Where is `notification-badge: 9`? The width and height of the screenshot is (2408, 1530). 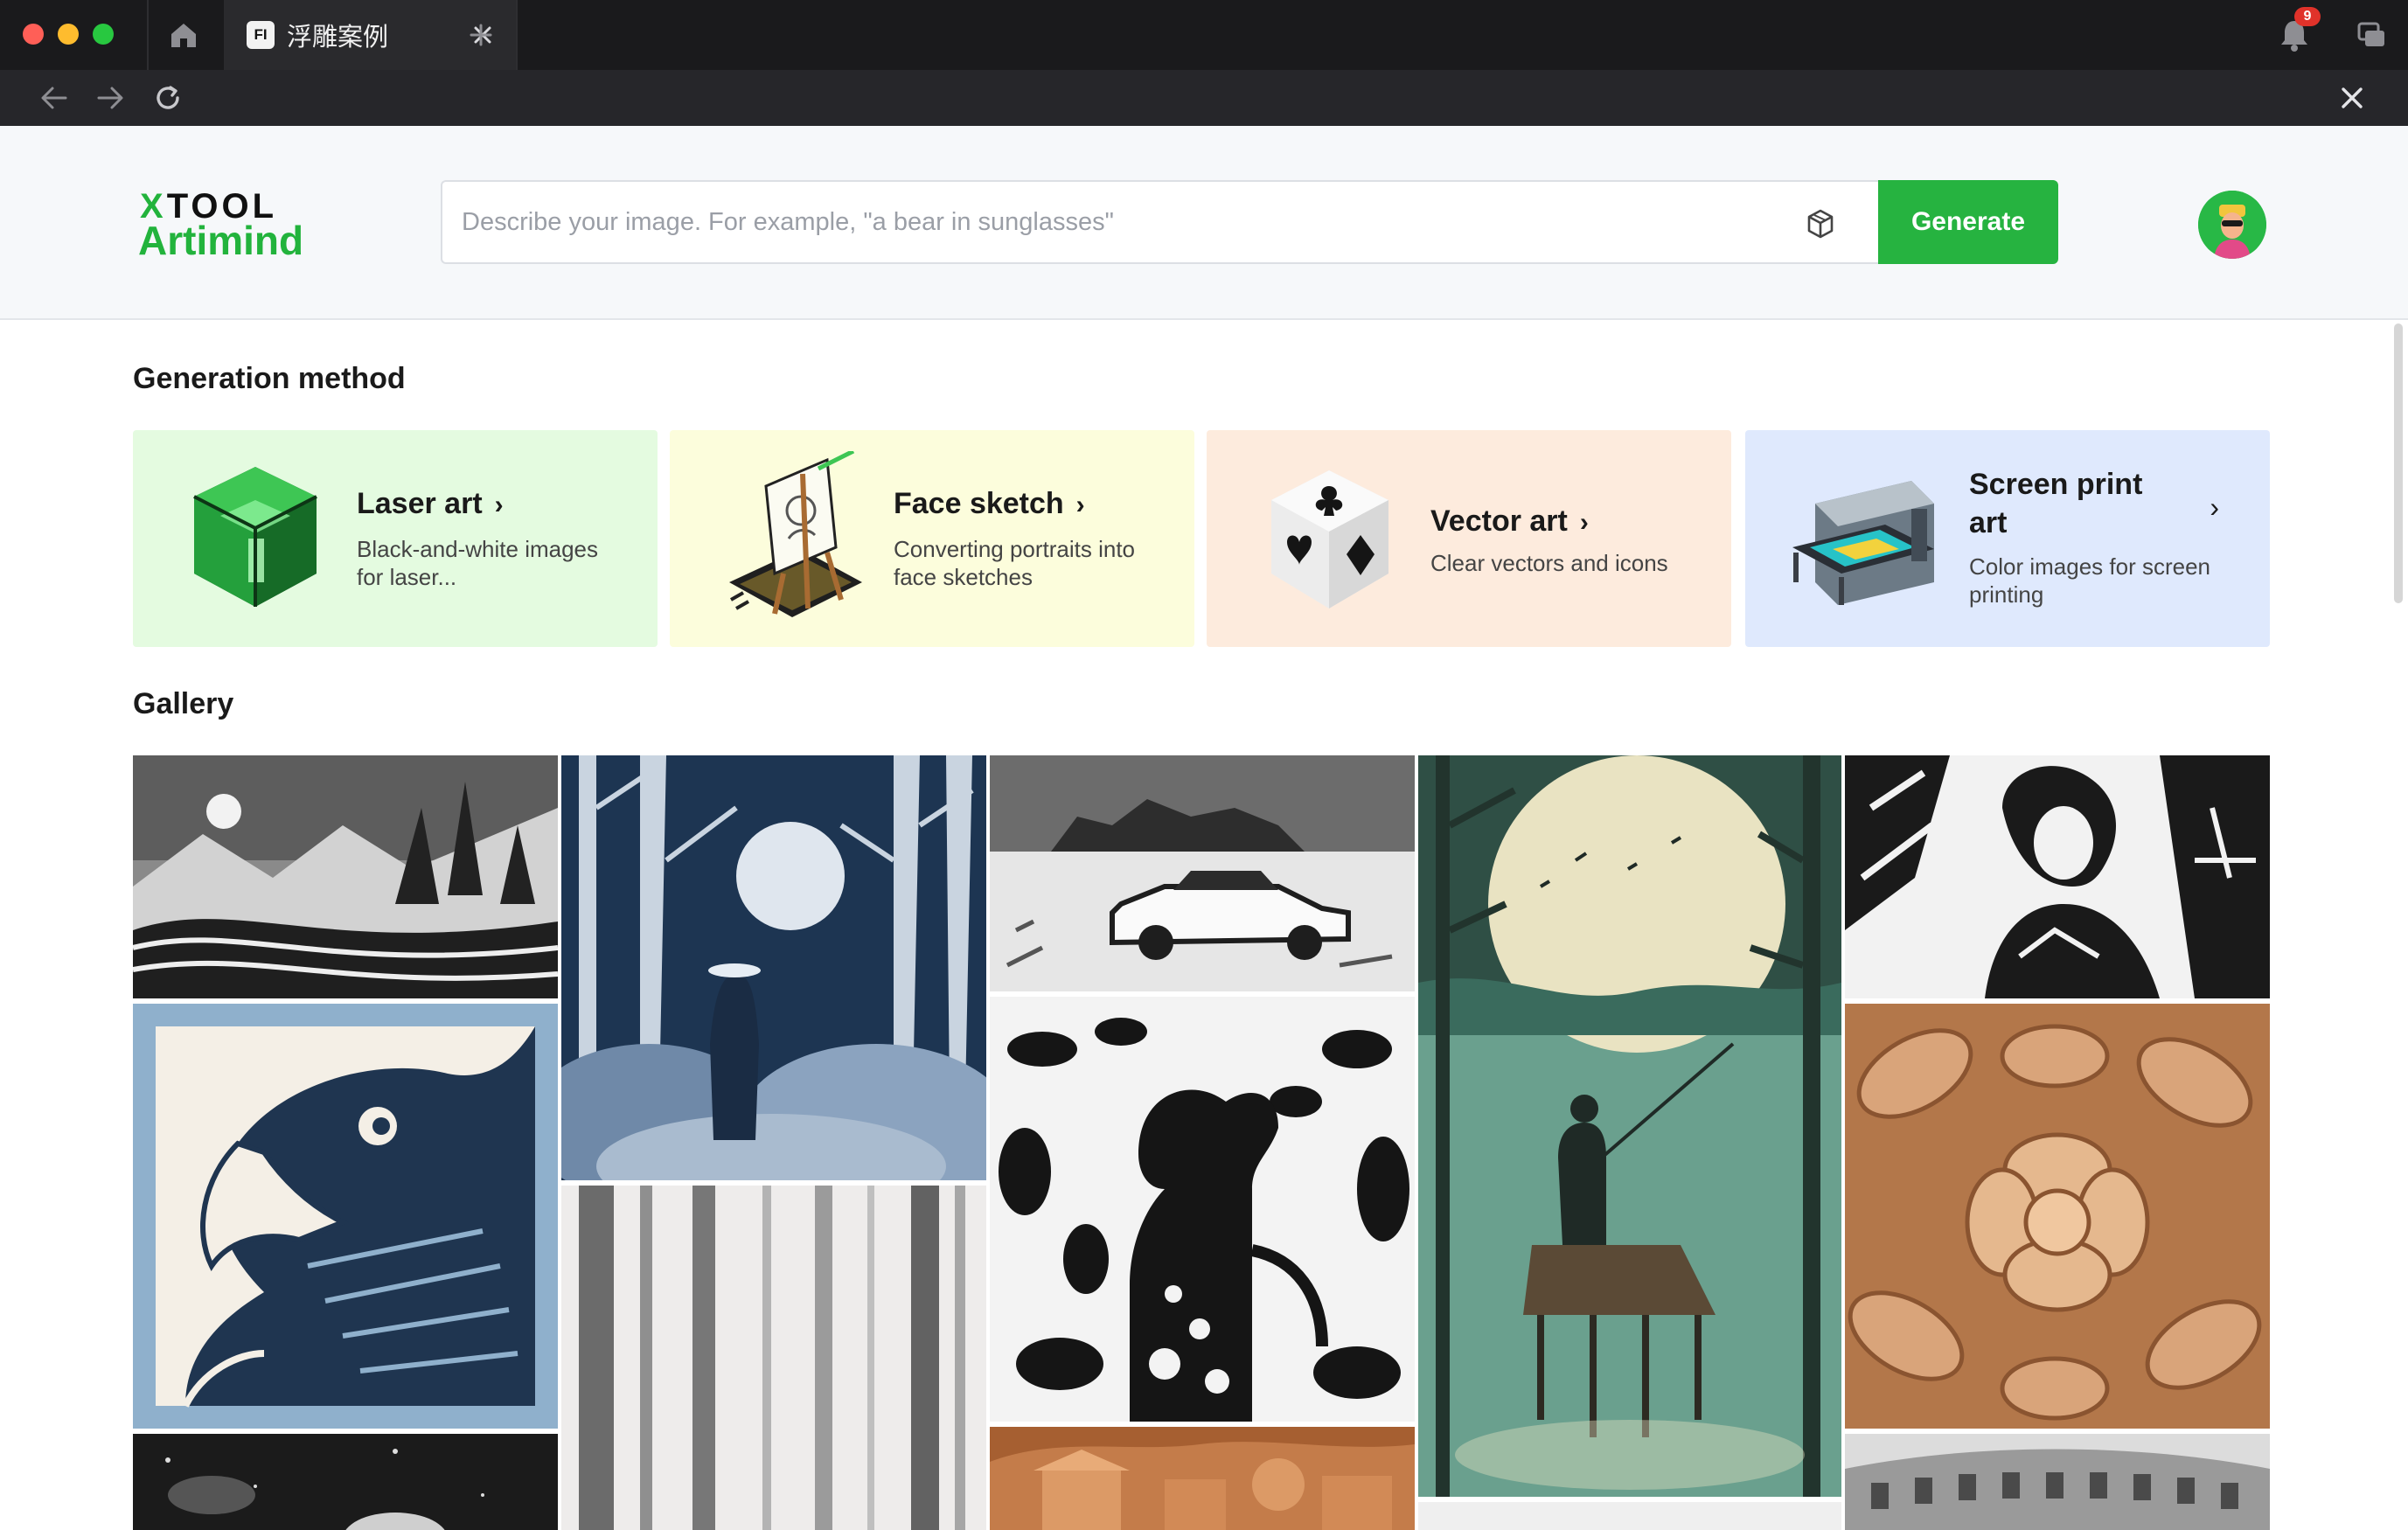 notification-badge: 9 is located at coordinates (2307, 16).